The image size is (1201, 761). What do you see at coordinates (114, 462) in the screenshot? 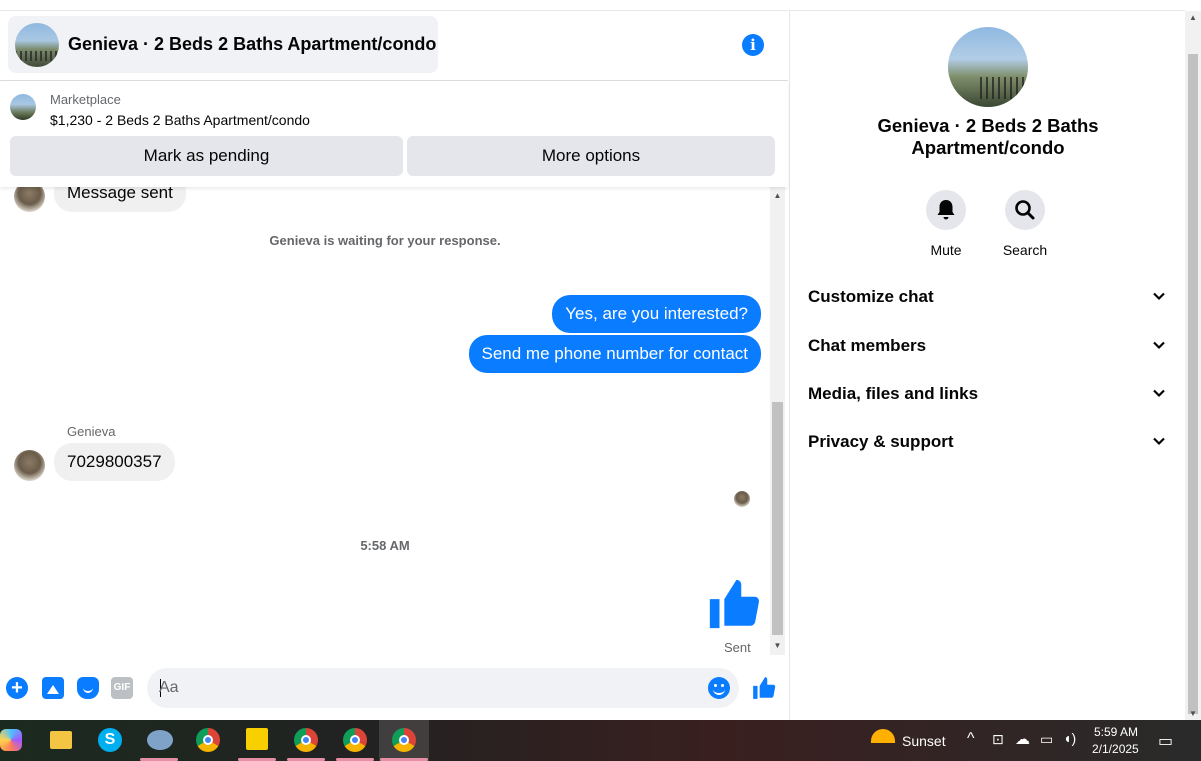
I see `message-bubble-incoming: 7029800357` at bounding box center [114, 462].